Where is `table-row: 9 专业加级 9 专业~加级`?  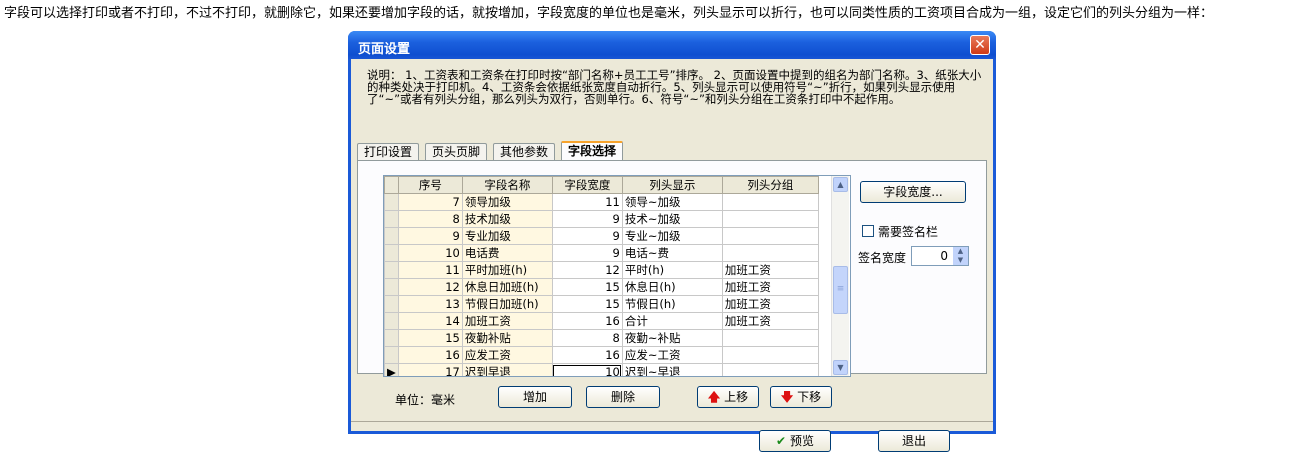
table-row: 9 专业加级 9 专业~加级 is located at coordinates (601, 236).